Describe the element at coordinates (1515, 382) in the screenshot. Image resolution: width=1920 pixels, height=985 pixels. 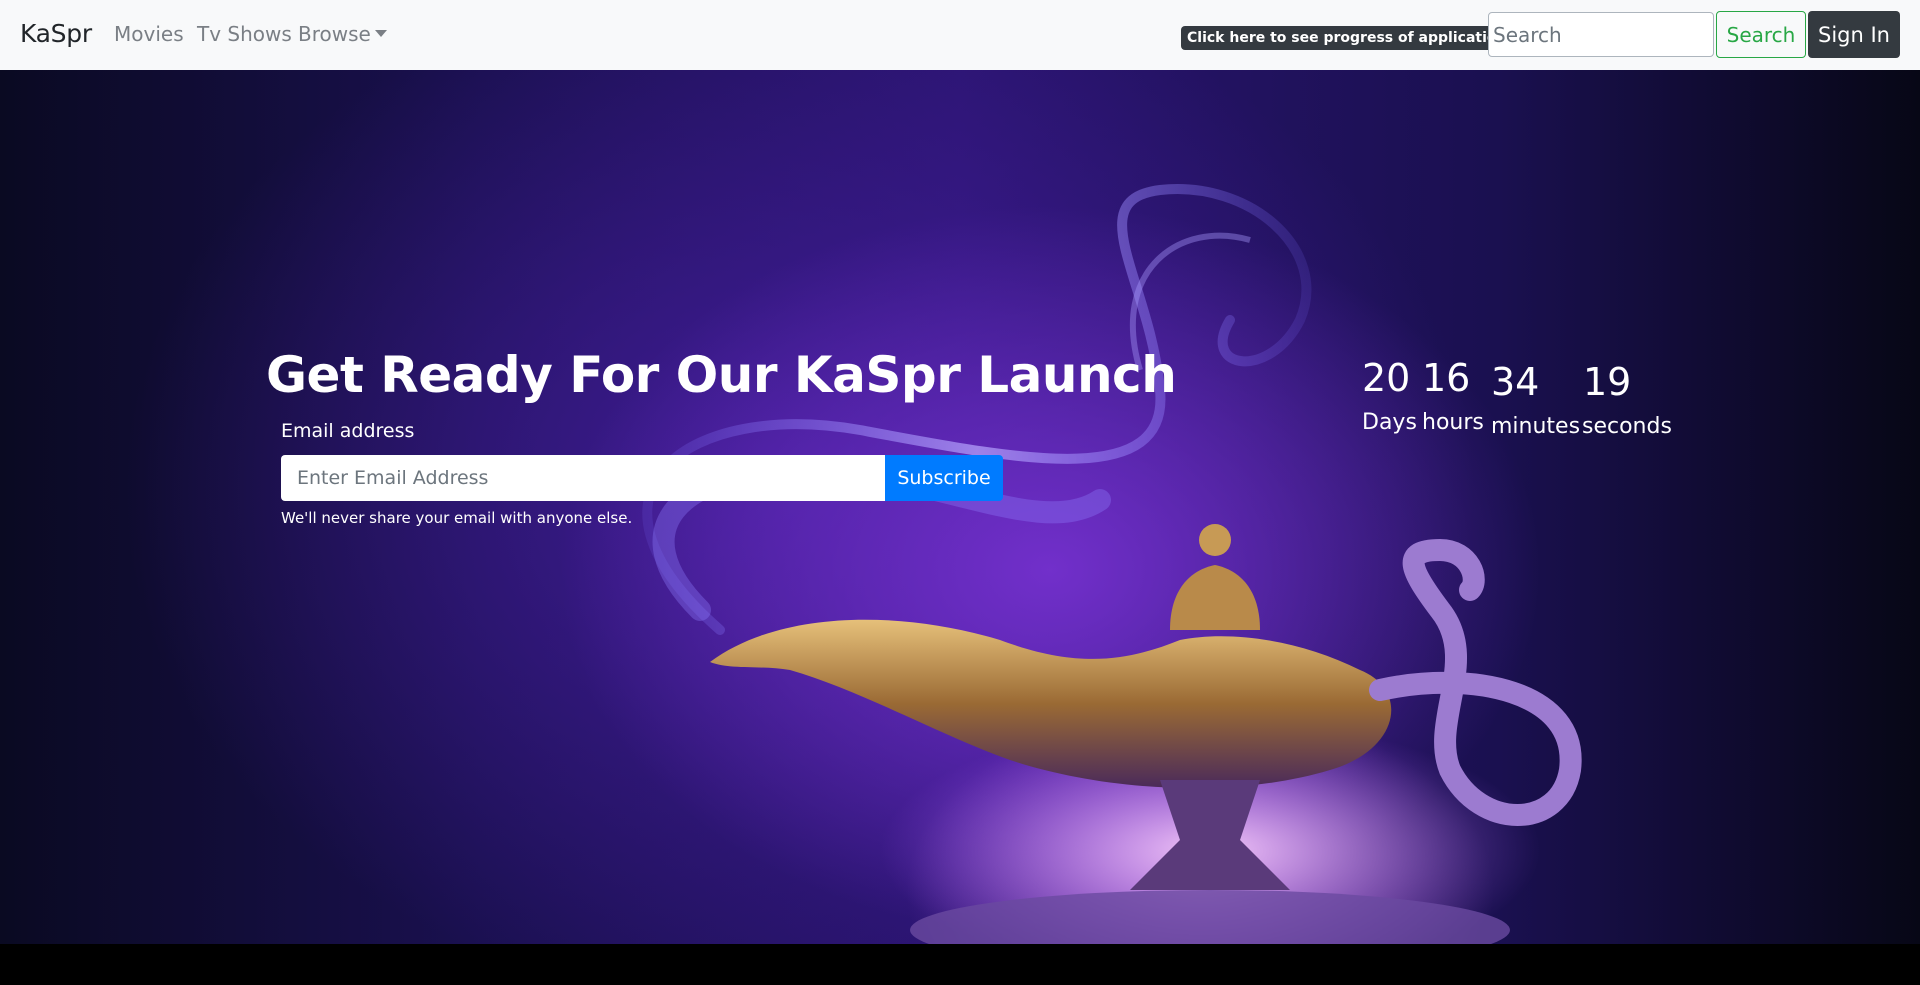
I see `countdown-minutes-value: 34` at that location.